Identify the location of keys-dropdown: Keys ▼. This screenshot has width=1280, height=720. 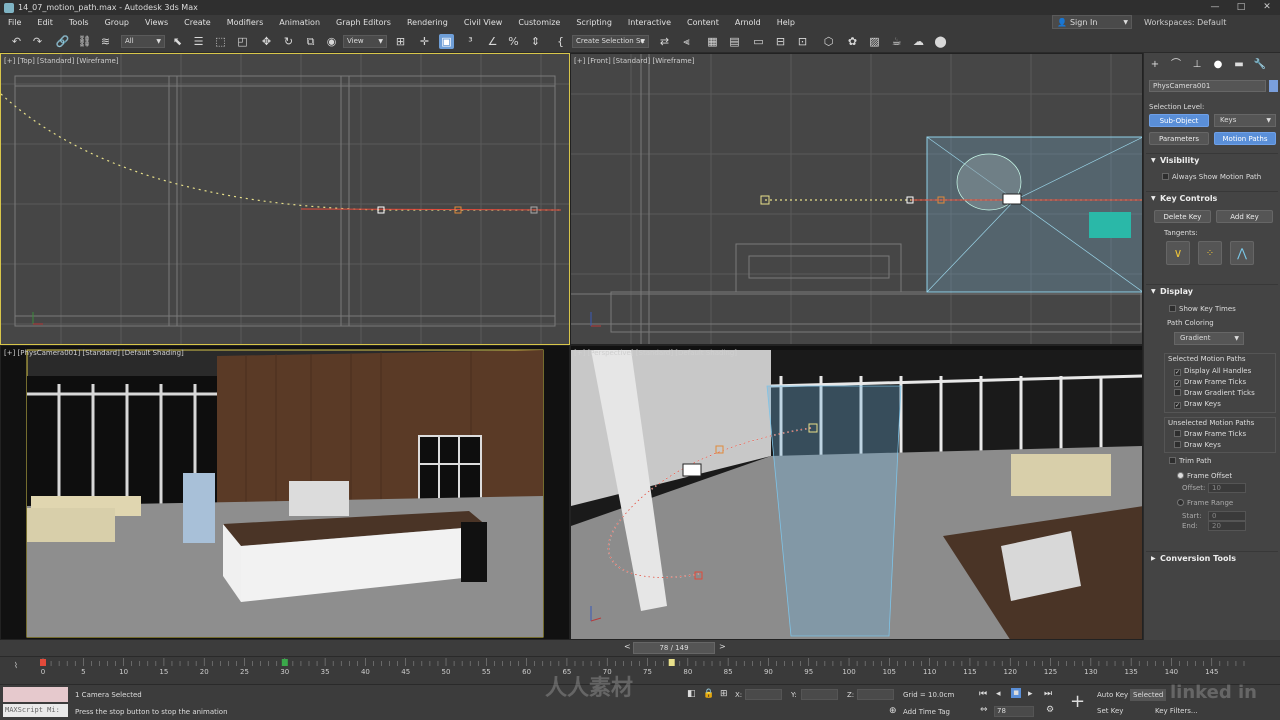
(1245, 120).